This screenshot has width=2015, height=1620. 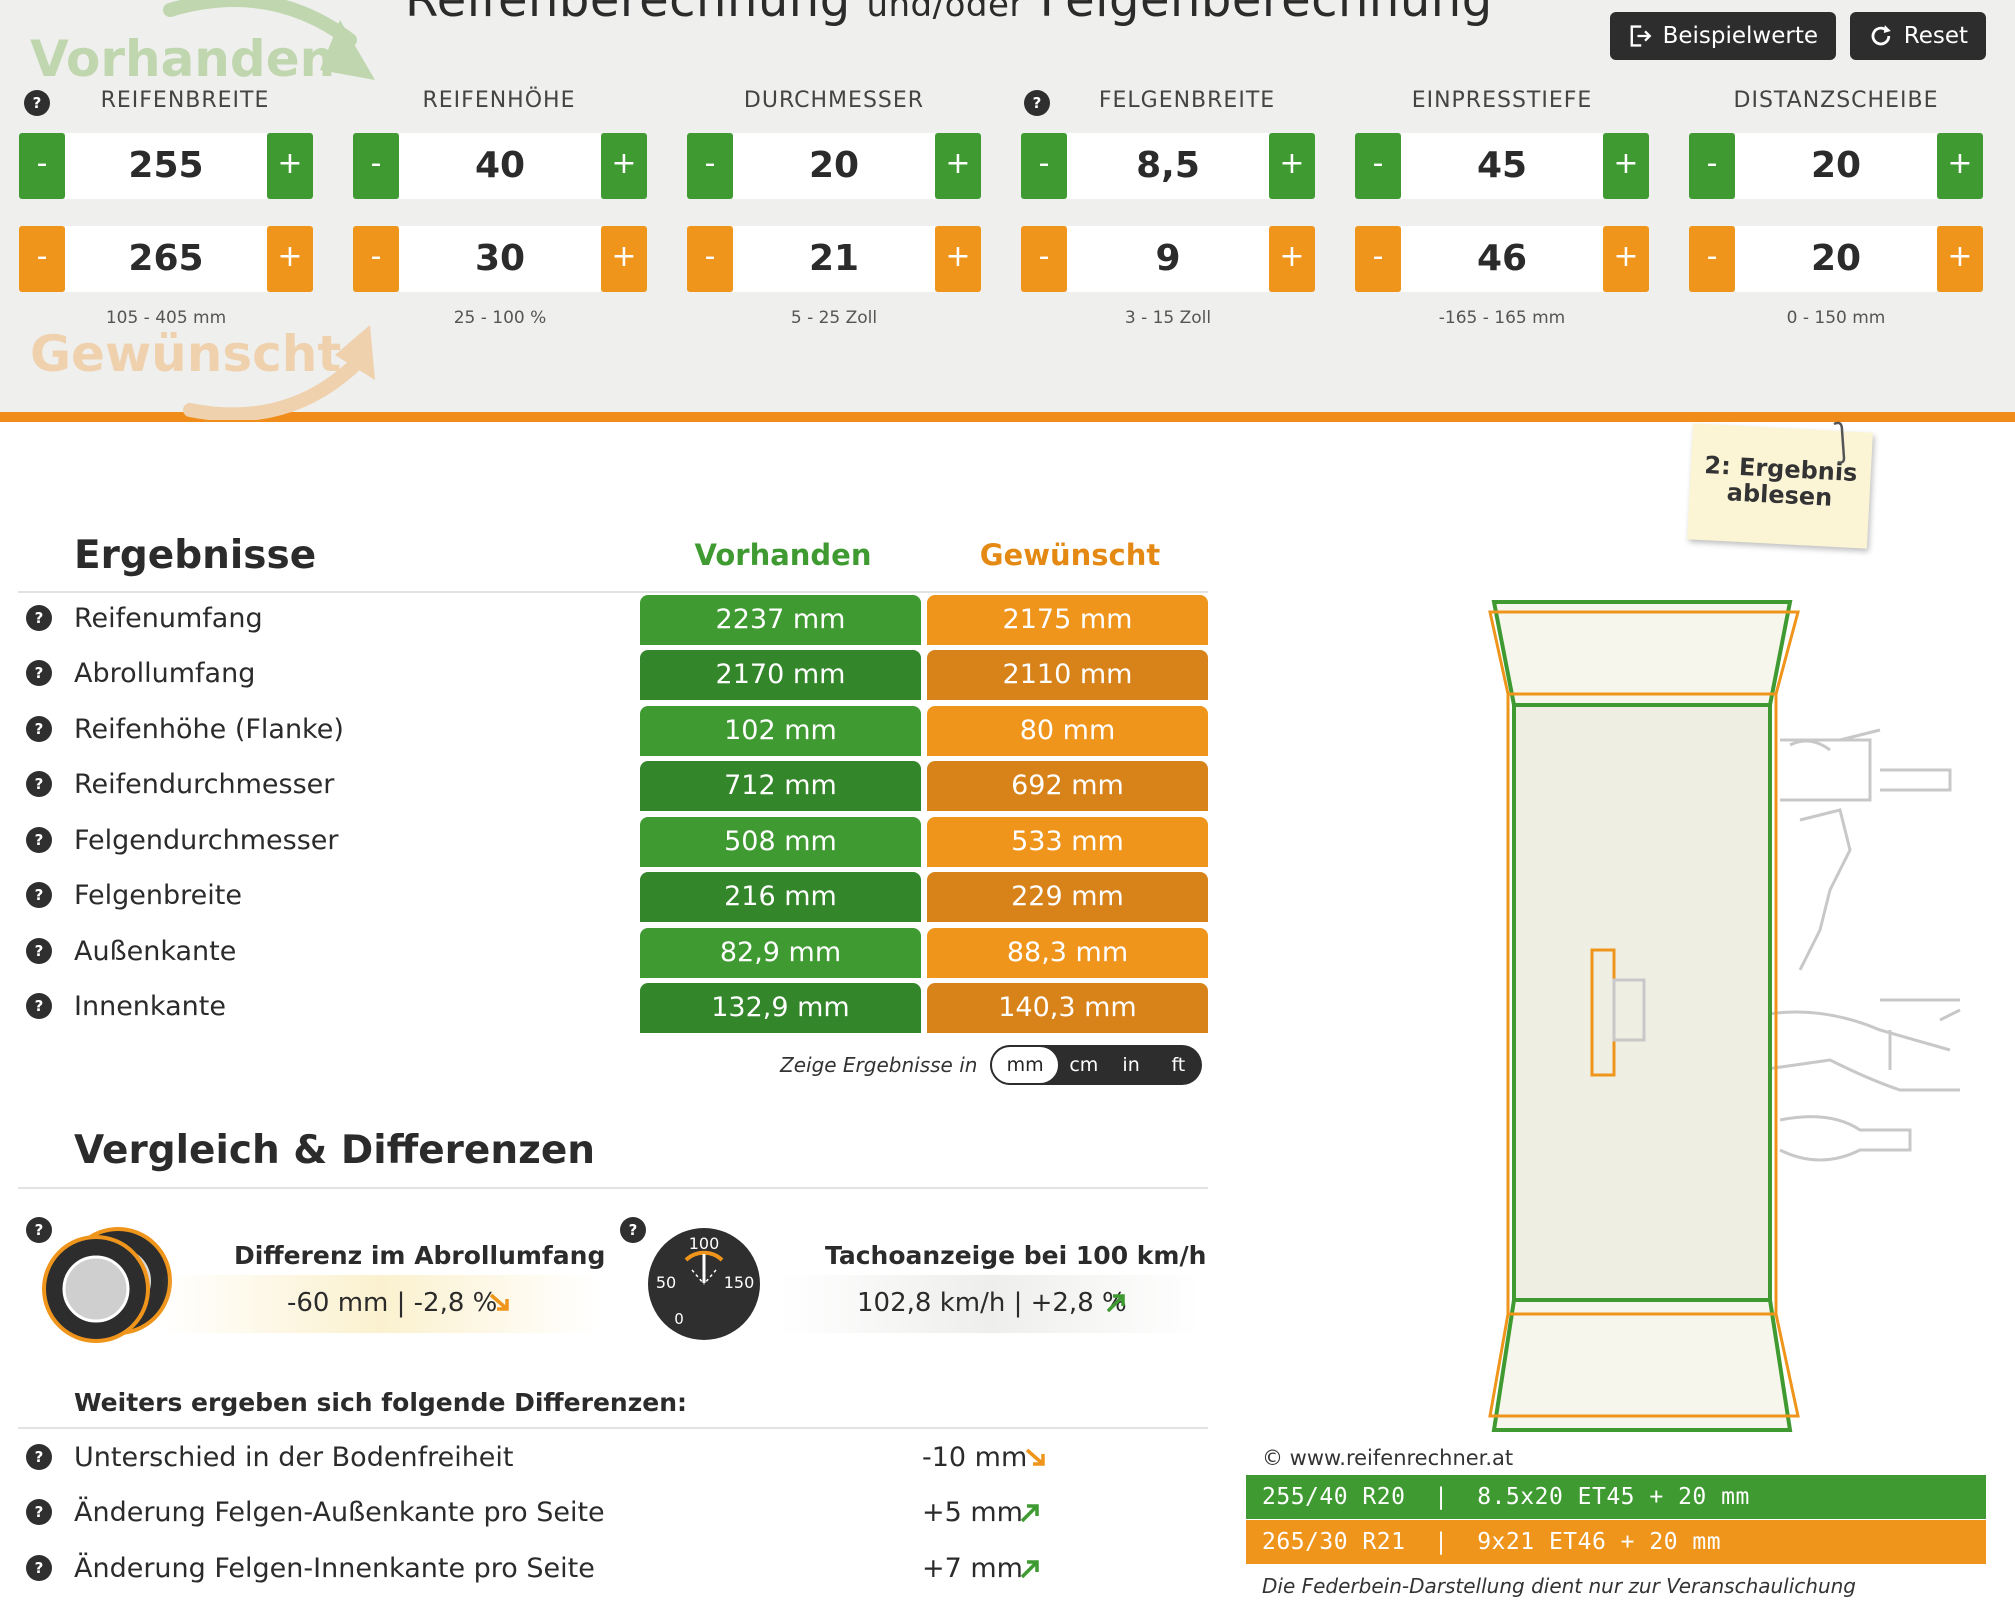 What do you see at coordinates (780, 620) in the screenshot?
I see `result-current: 2237 mm` at bounding box center [780, 620].